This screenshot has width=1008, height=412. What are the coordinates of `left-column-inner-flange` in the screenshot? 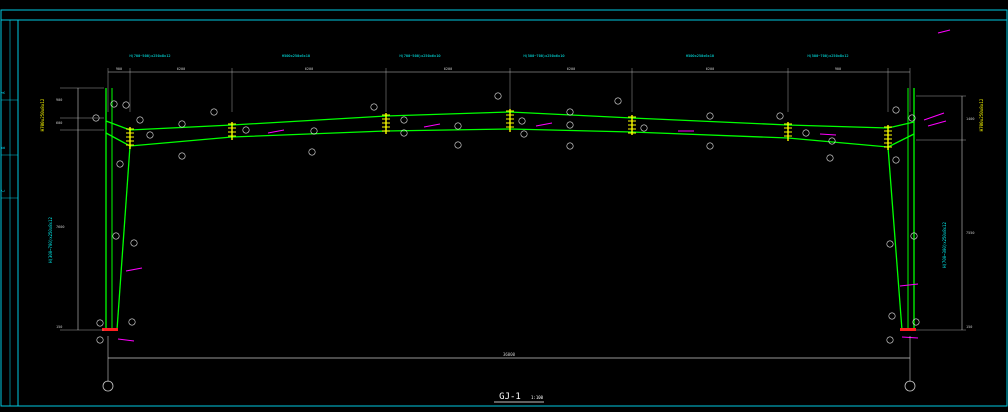 It's located at (123, 238).